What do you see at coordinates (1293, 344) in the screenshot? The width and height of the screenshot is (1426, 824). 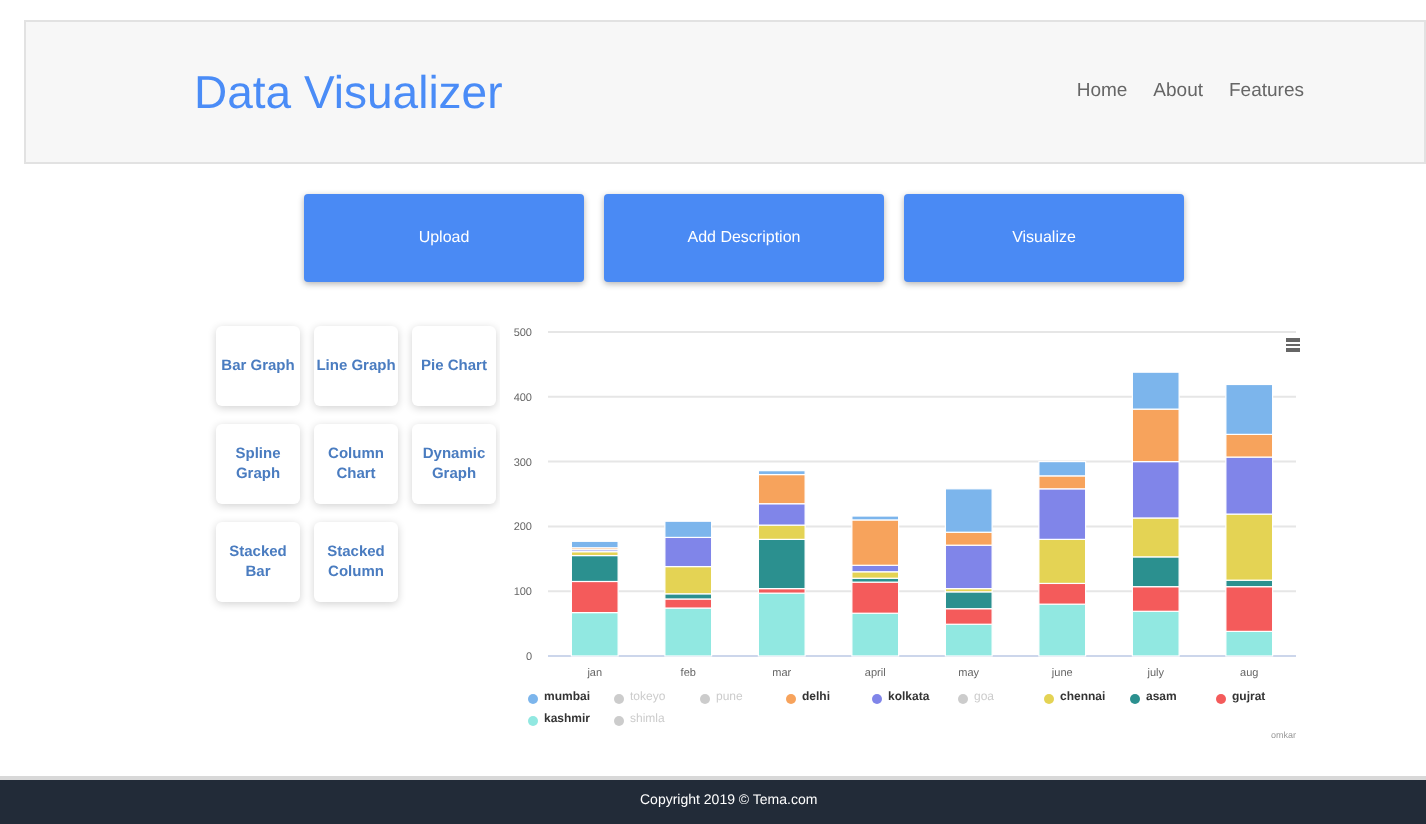 I see `menu-icon` at bounding box center [1293, 344].